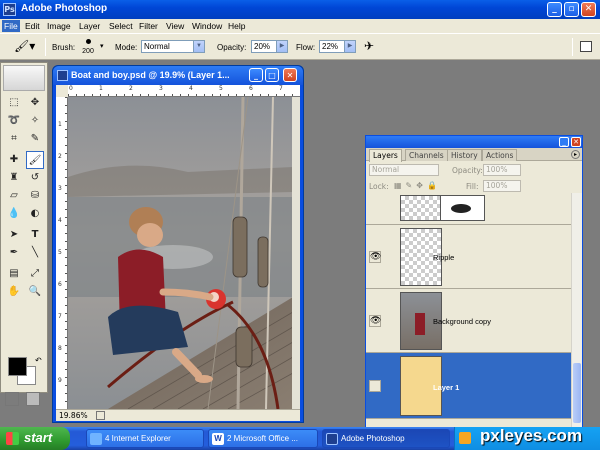  What do you see at coordinates (468, 209) in the screenshot?
I see `layer-row-brush-shape` at bounding box center [468, 209].